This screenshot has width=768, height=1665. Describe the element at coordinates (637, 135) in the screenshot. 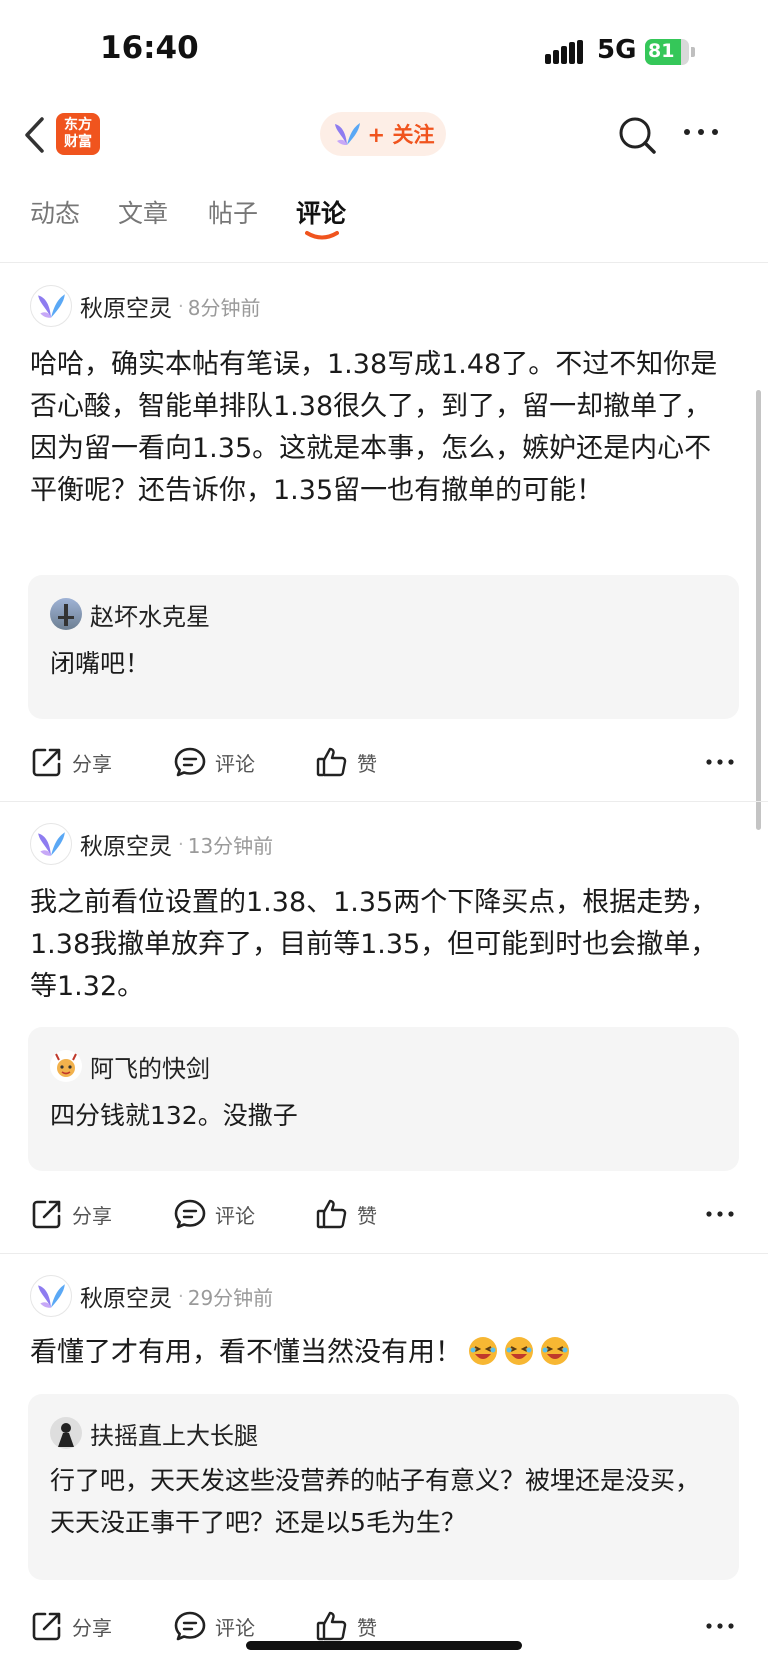

I see `search-icon` at that location.